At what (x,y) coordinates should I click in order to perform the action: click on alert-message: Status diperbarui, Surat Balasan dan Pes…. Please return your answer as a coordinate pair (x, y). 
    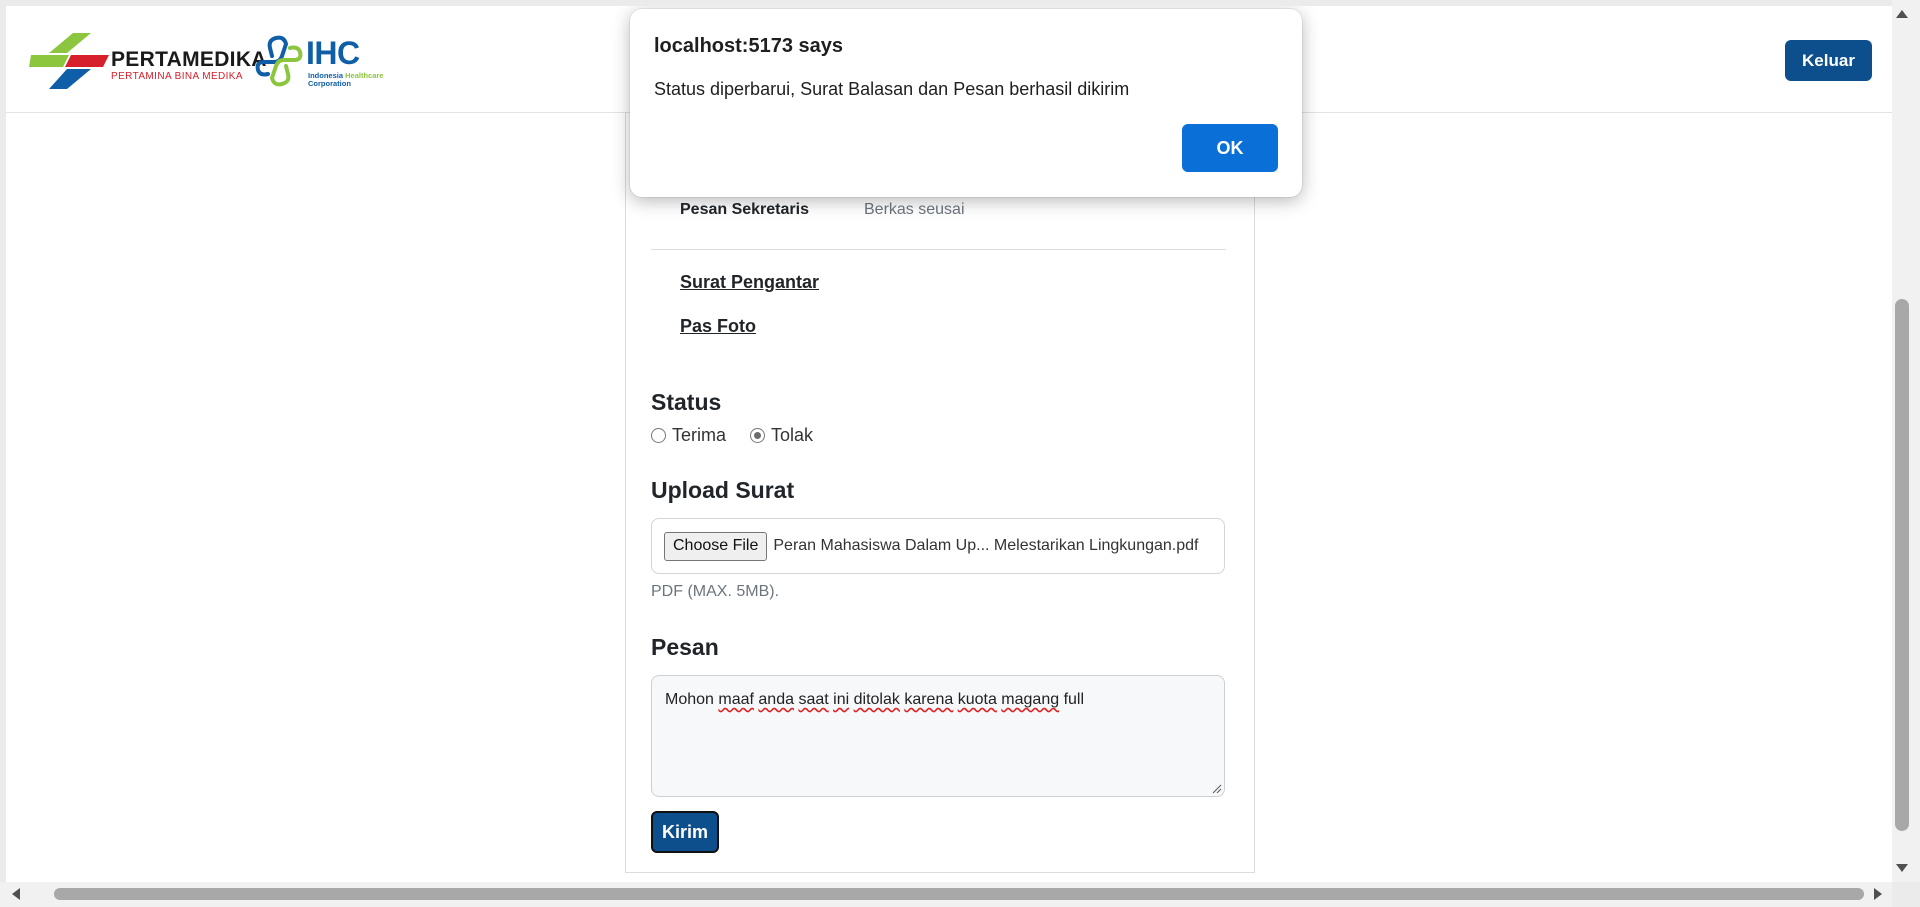
    Looking at the image, I should click on (892, 89).